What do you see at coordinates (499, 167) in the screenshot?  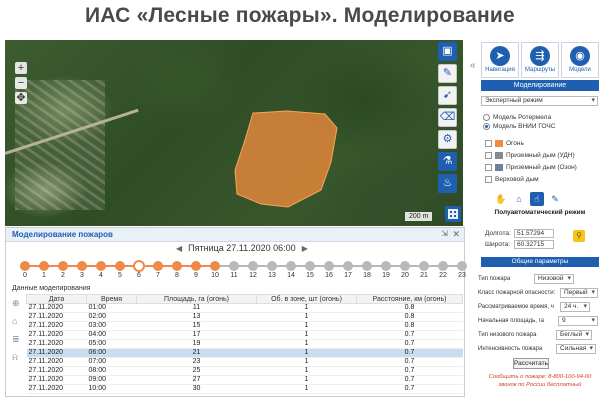 I see `legend-swatch` at bounding box center [499, 167].